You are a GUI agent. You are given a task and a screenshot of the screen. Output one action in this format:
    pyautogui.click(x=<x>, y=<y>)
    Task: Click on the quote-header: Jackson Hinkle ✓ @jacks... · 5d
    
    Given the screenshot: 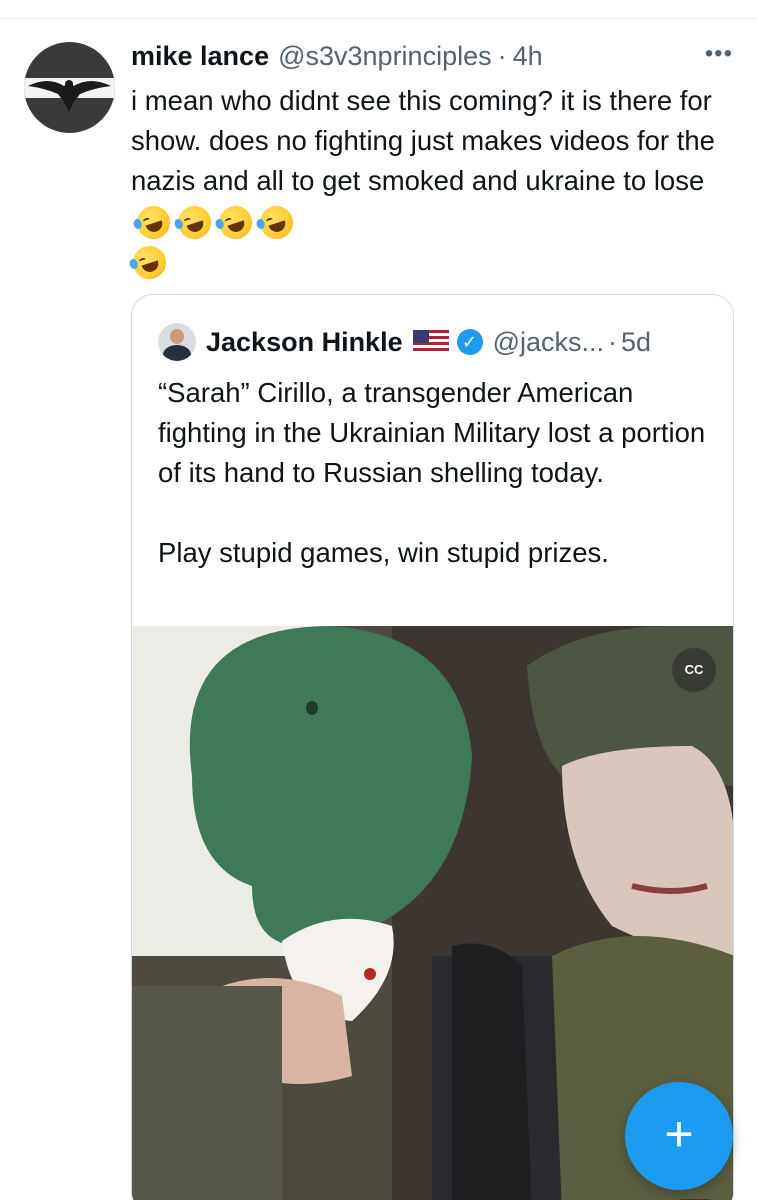 What is the action you would take?
    pyautogui.click(x=404, y=342)
    